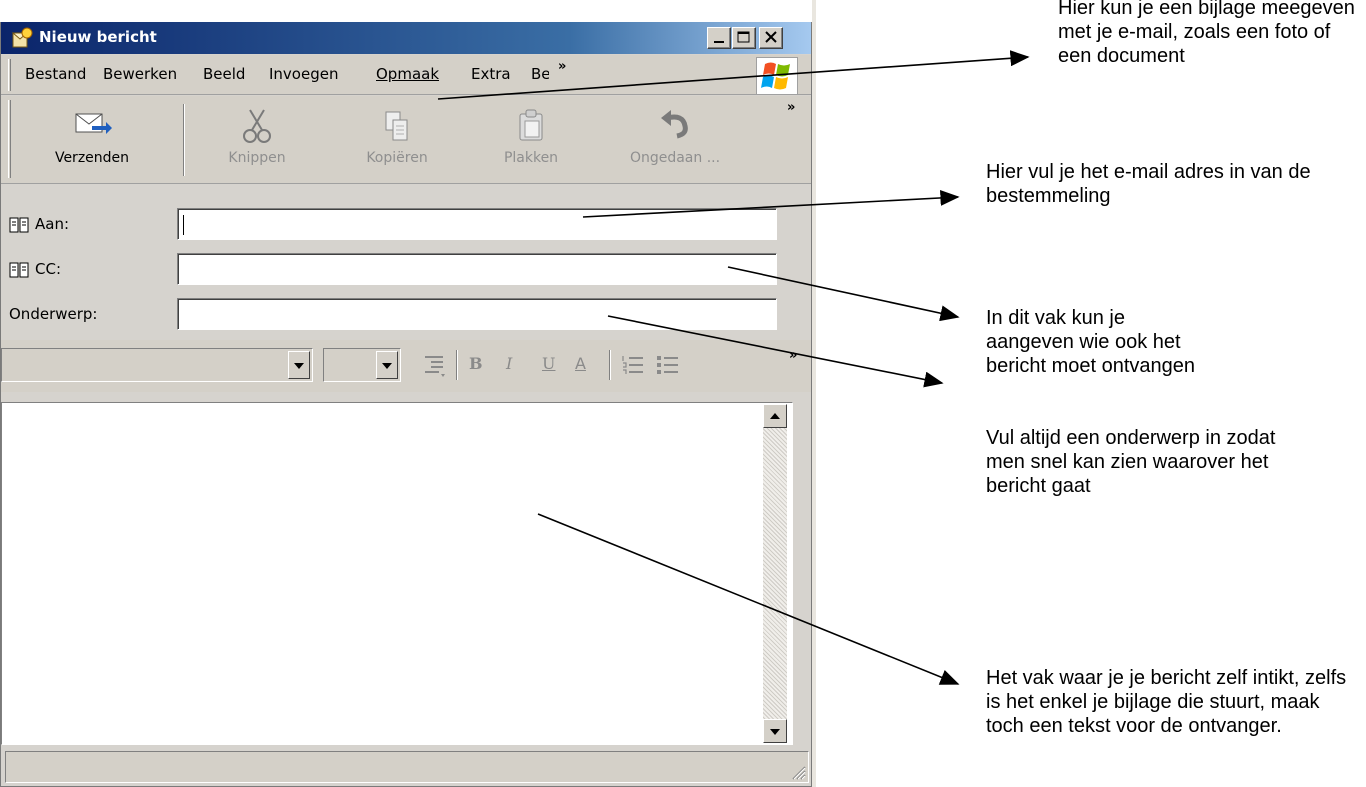 The width and height of the screenshot is (1366, 787). What do you see at coordinates (733, 75) in the screenshot?
I see `arrow-attachment` at bounding box center [733, 75].